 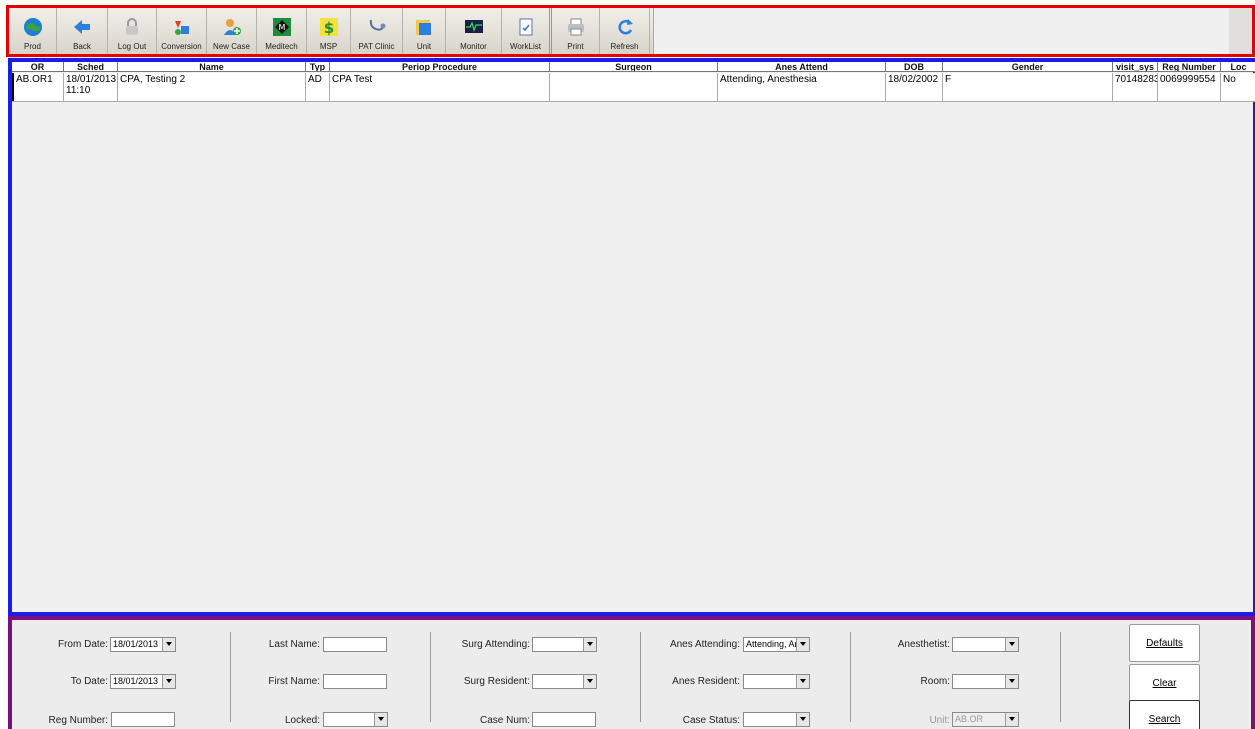 I want to click on column-header-visit-sys: visit_sys, so click(x=1135, y=66).